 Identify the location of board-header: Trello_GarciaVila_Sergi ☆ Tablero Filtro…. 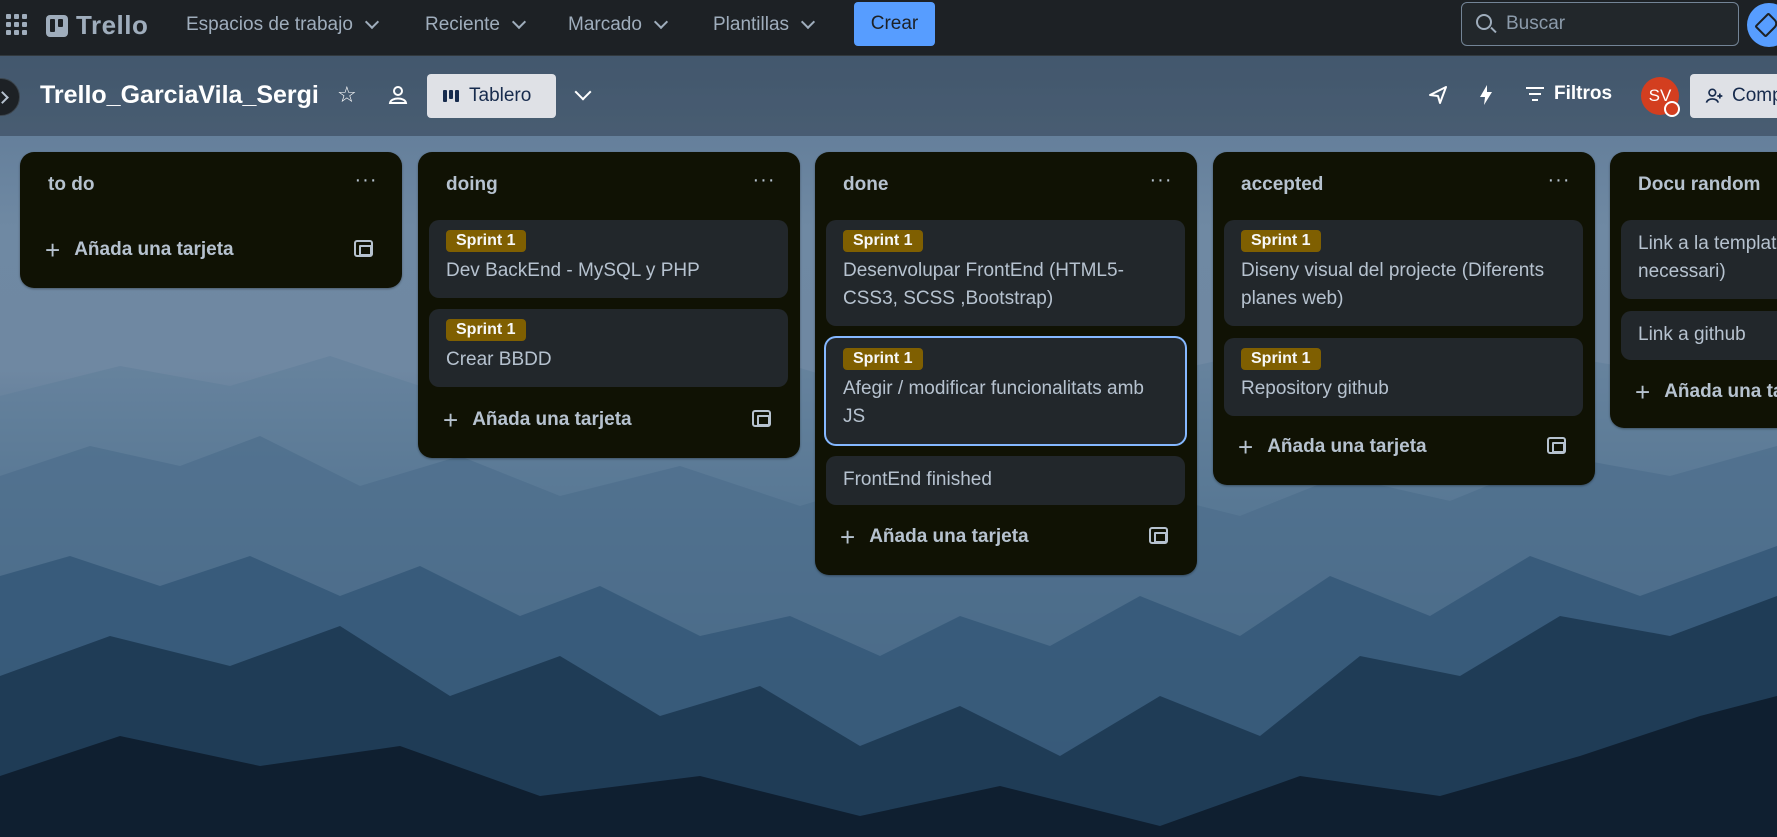
(888, 96).